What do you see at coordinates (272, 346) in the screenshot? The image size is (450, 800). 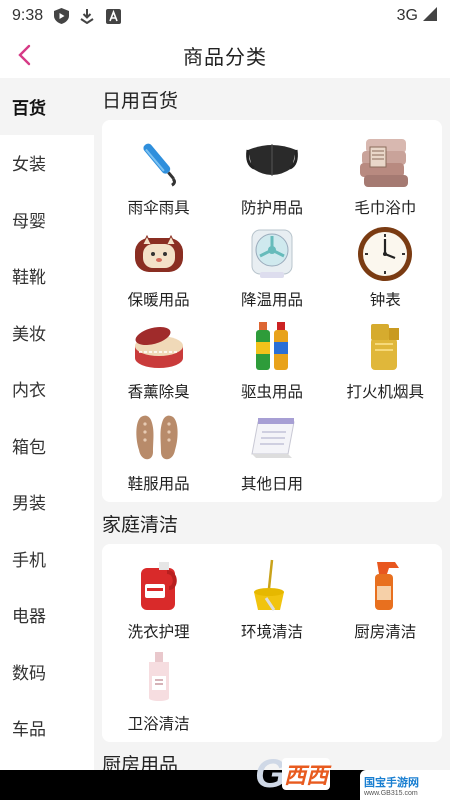 I see `insect-spray-icon` at bounding box center [272, 346].